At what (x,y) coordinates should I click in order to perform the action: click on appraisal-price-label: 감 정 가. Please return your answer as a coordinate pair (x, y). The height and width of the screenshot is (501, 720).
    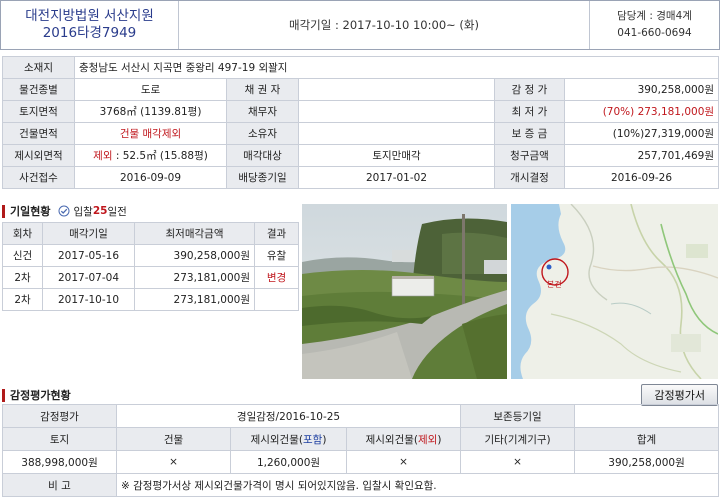
    Looking at the image, I should click on (529, 89).